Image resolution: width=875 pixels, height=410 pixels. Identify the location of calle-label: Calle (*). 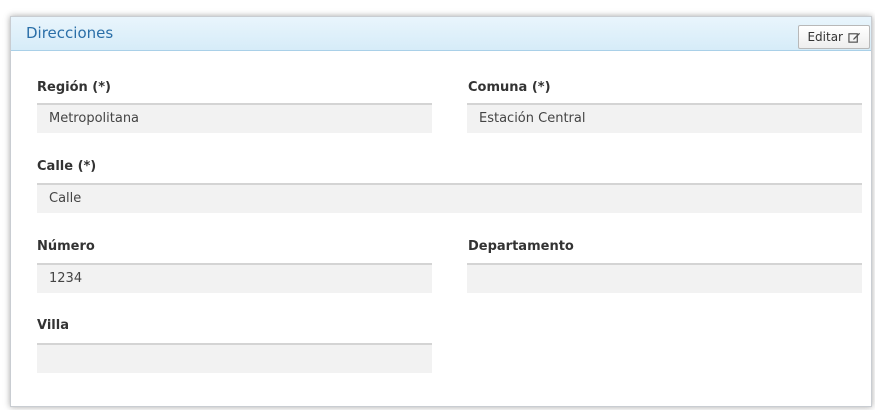
(67, 166).